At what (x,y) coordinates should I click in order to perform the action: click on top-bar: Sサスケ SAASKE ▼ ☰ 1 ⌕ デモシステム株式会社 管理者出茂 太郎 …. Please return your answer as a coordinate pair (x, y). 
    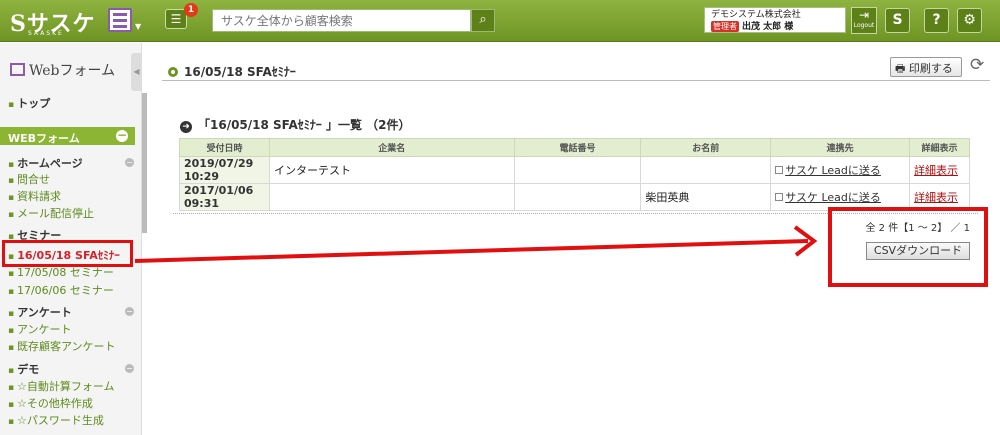
    Looking at the image, I should click on (500, 21).